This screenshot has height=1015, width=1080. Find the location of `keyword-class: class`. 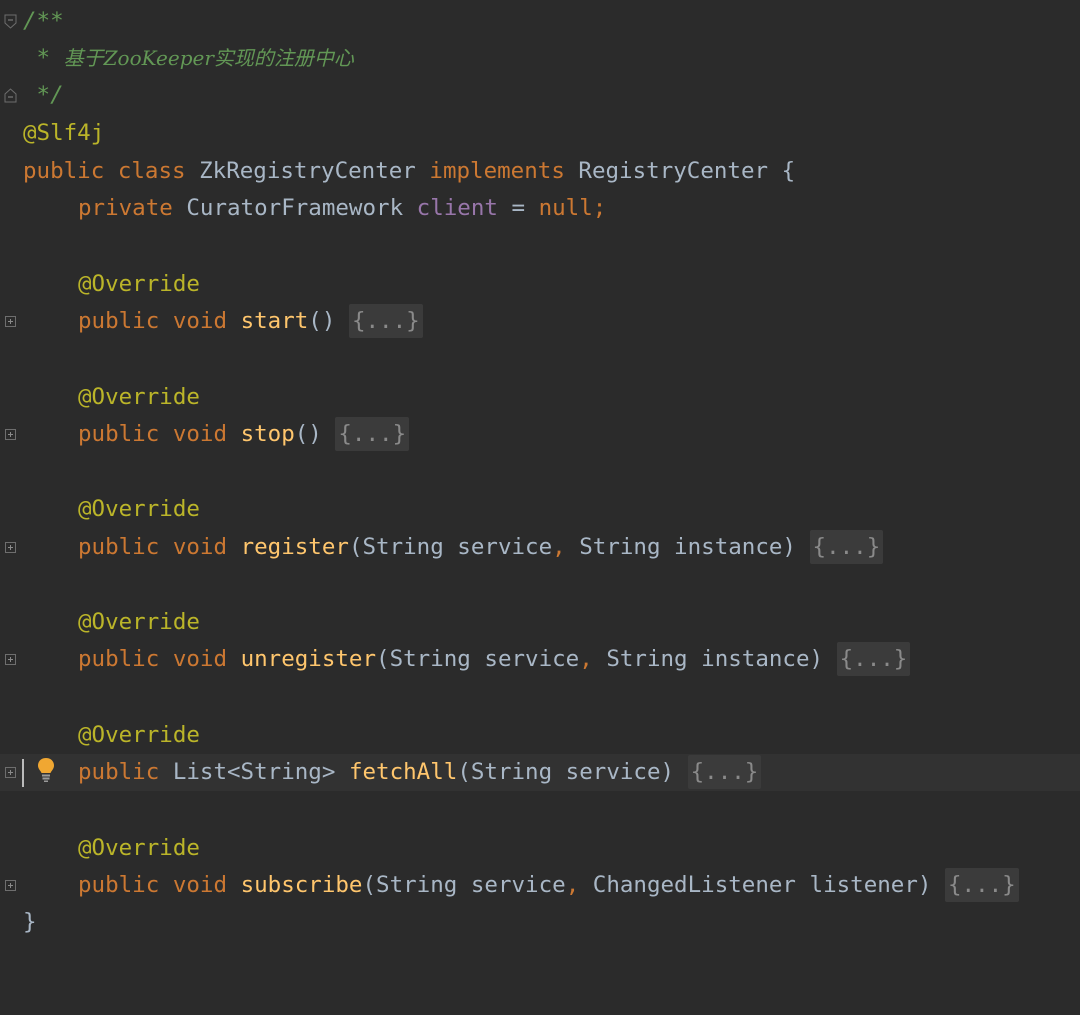

keyword-class: class is located at coordinates (151, 171).